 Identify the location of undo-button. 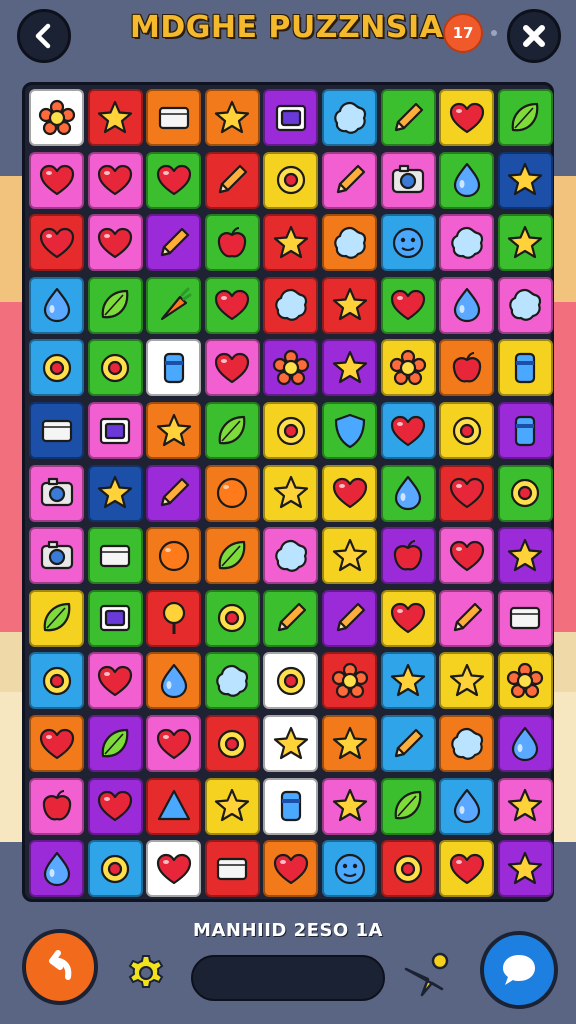
(60, 967).